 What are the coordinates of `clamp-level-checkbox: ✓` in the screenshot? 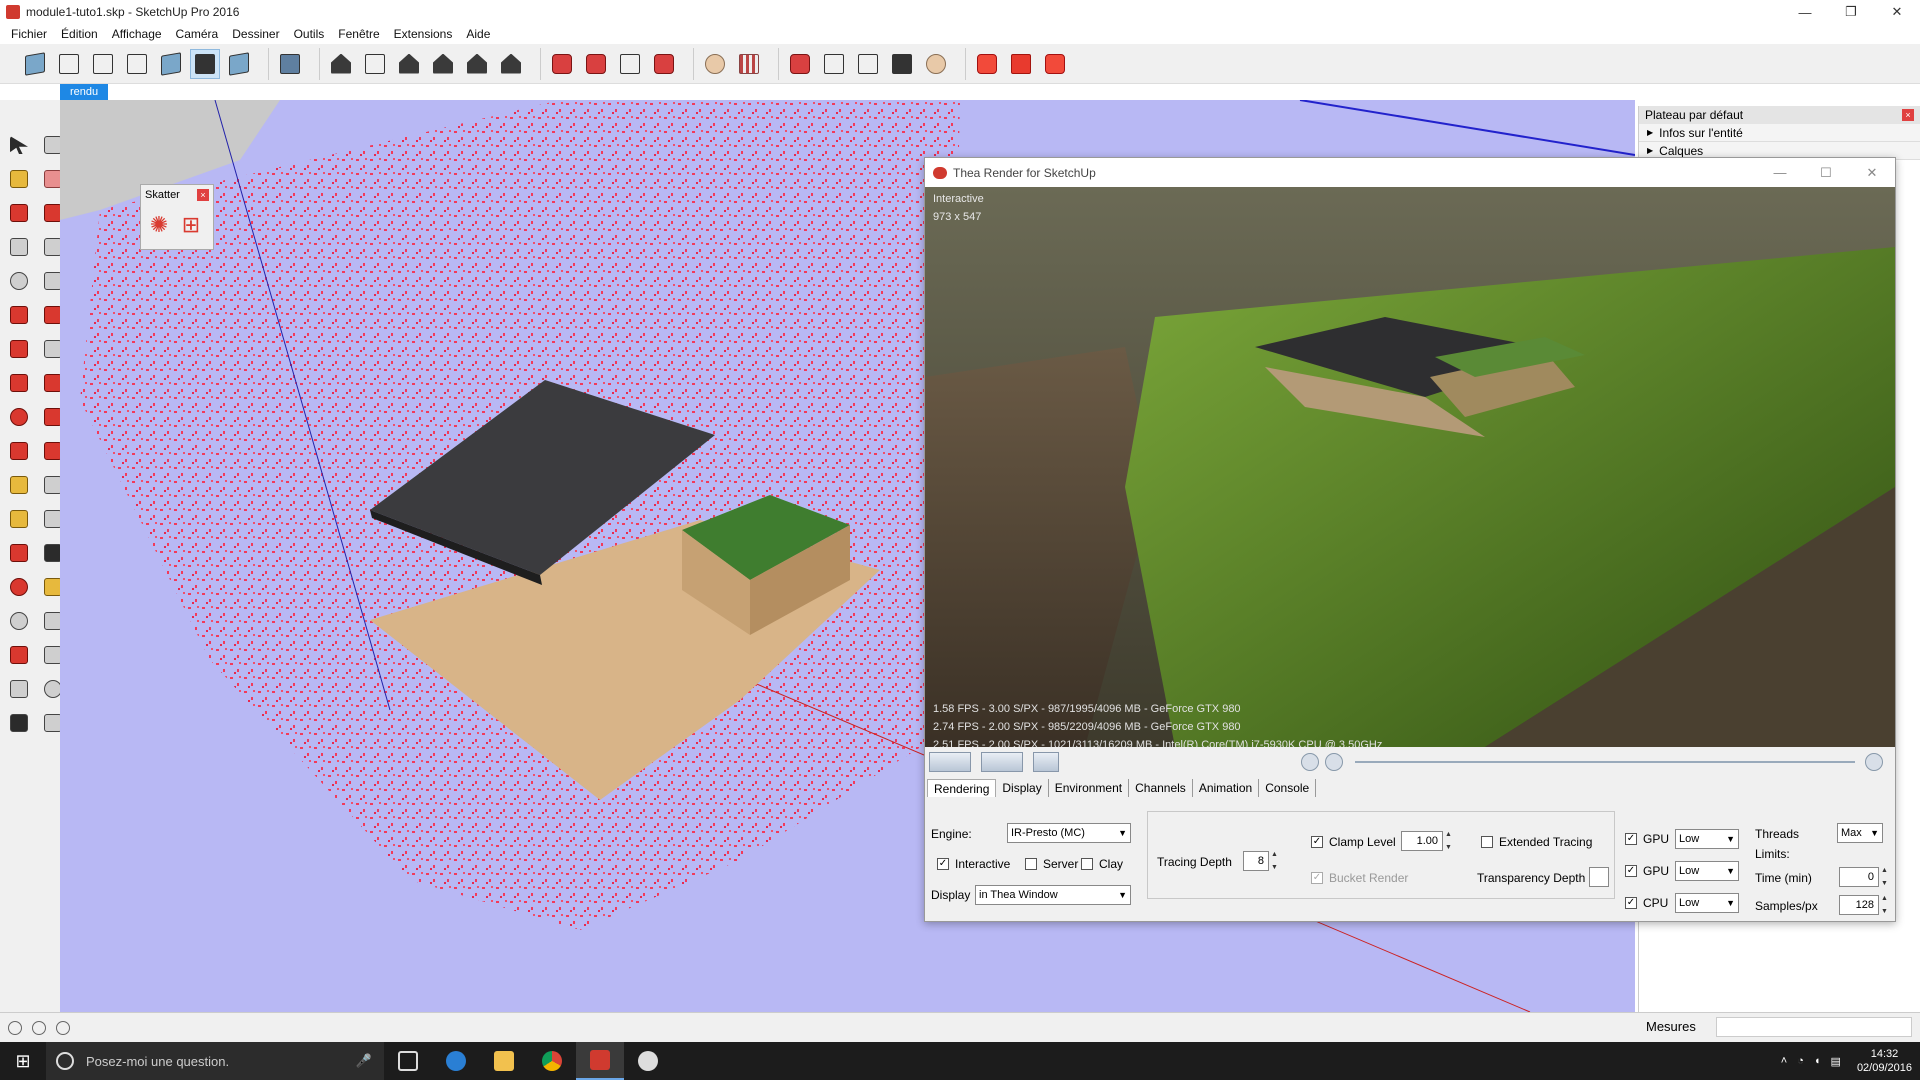 It's located at (1317, 842).